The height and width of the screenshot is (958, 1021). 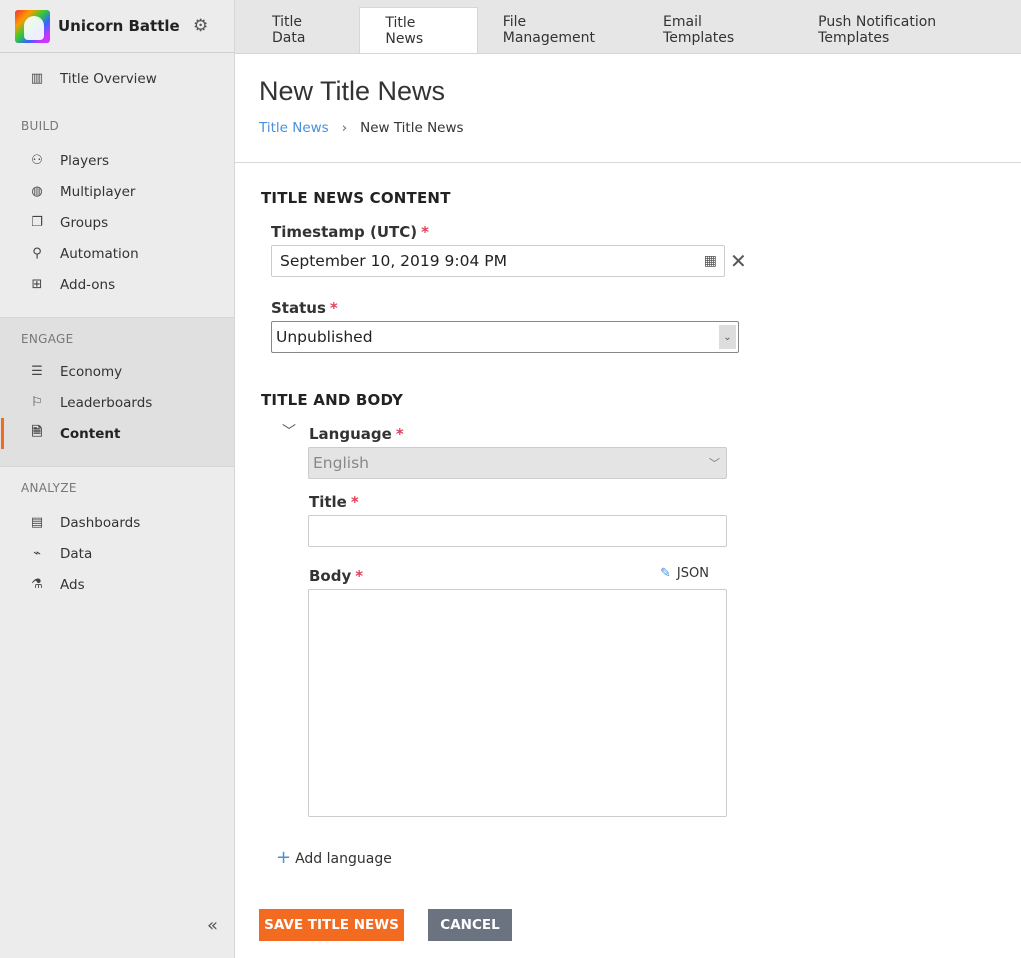 What do you see at coordinates (37, 371) in the screenshot?
I see `database-icon: ☰` at bounding box center [37, 371].